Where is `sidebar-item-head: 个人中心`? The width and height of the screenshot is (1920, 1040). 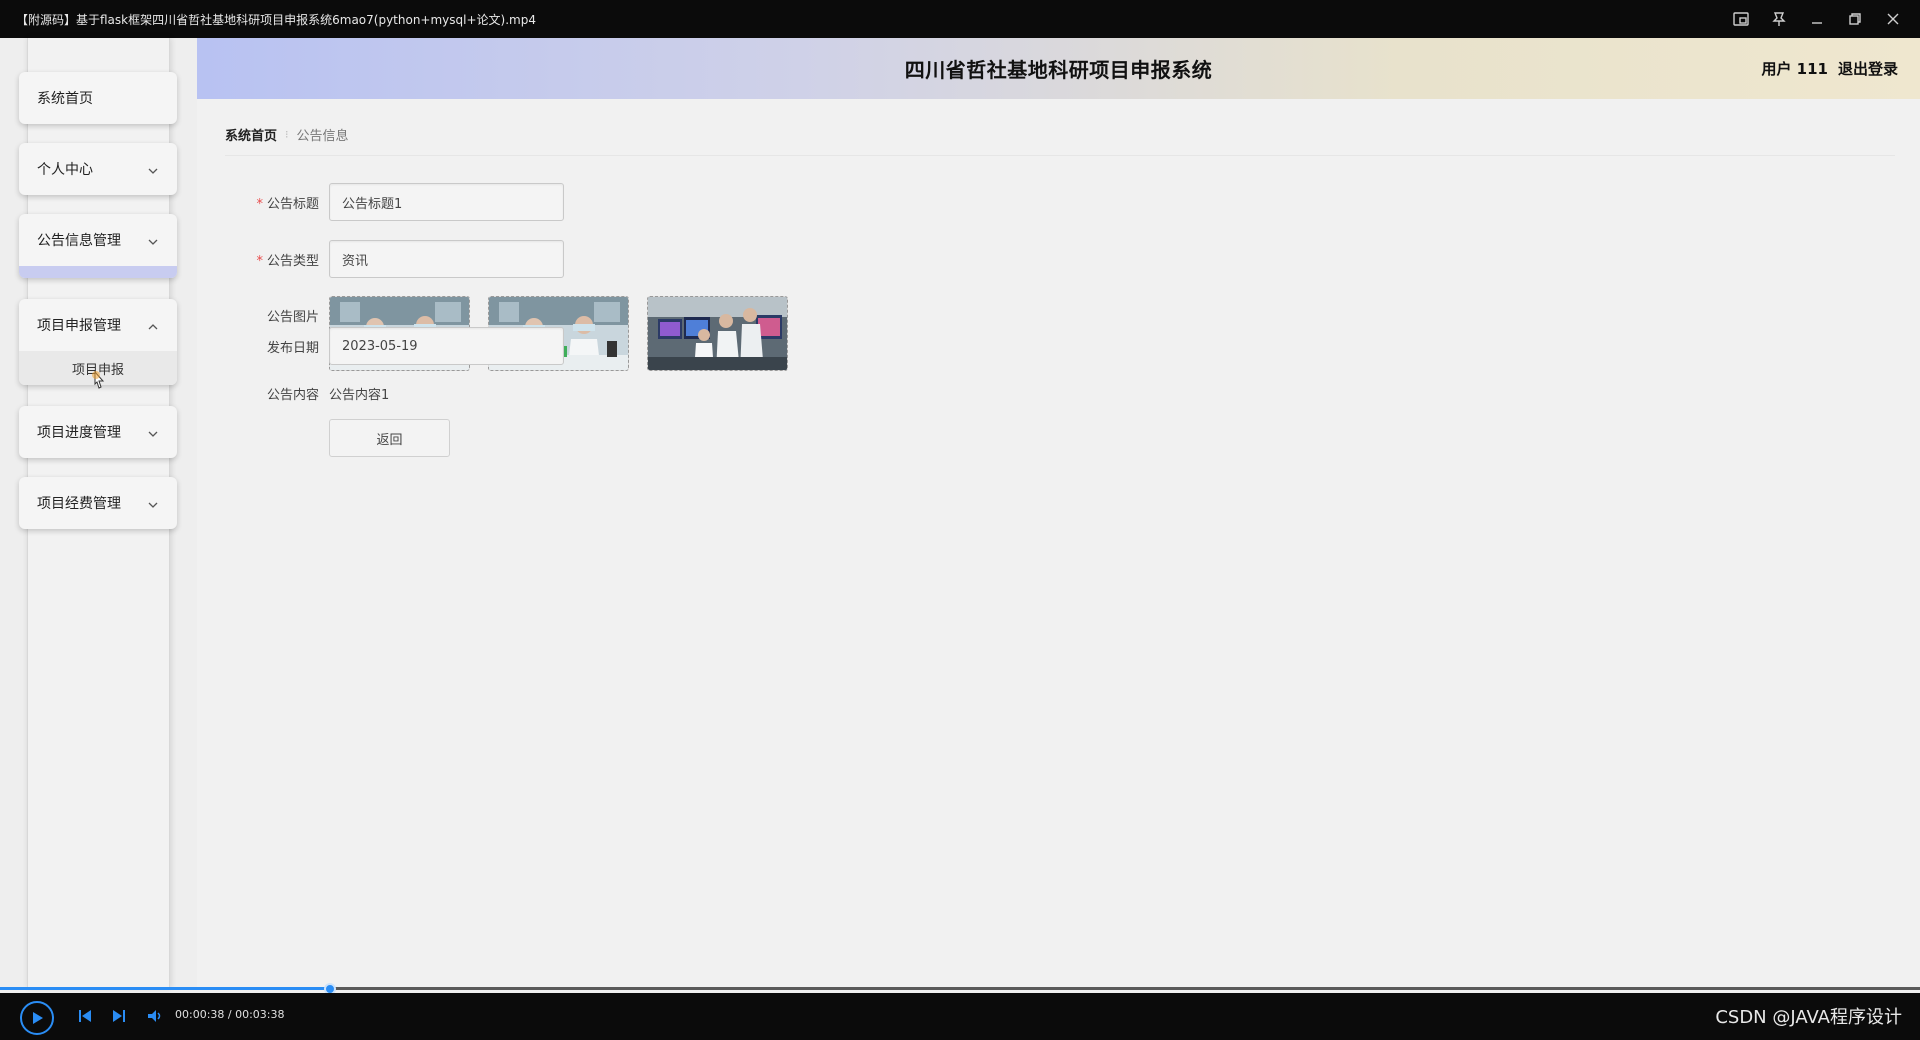
sidebar-item-head: 个人中心 is located at coordinates (98, 169).